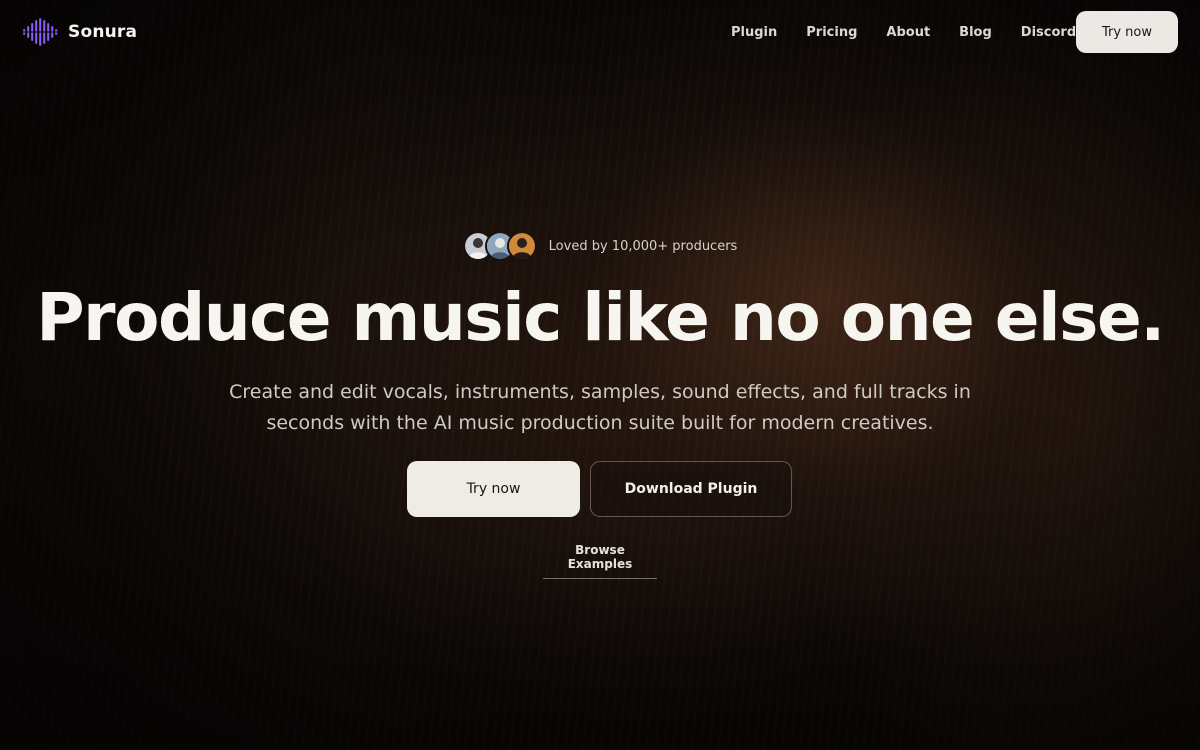 This screenshot has height=750, width=1200. What do you see at coordinates (908, 33) in the screenshot?
I see `nav-link-about: About` at bounding box center [908, 33].